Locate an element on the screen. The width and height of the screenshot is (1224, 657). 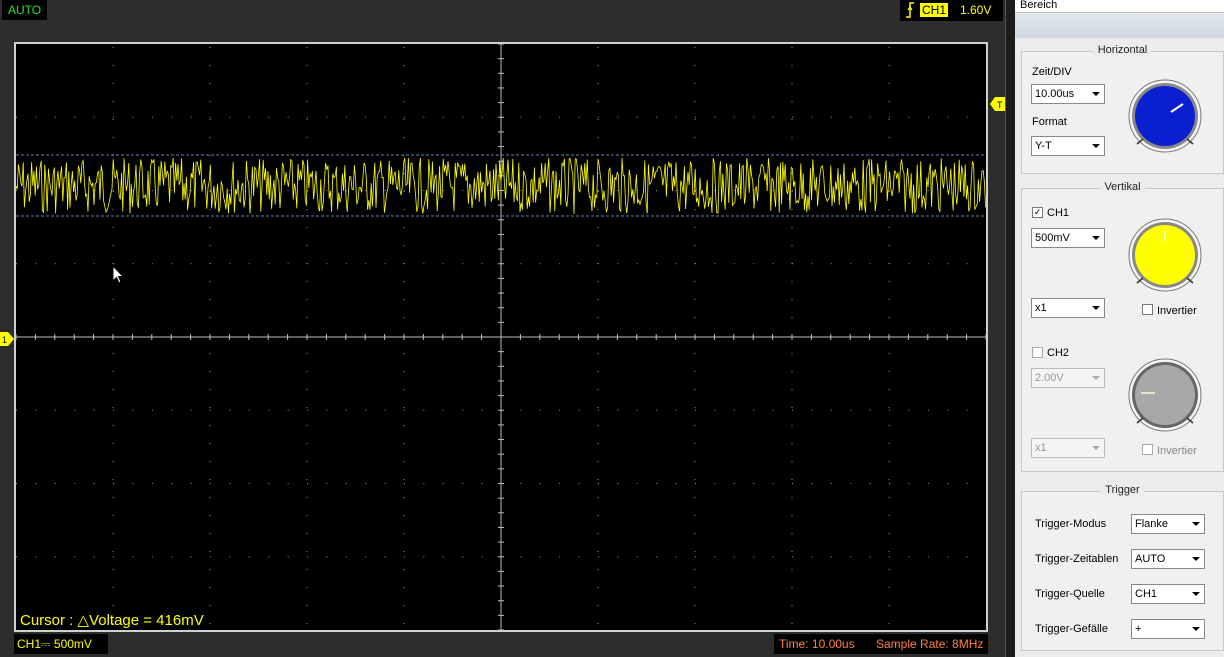
trigger-status: CH1 1.60V is located at coordinates (951, 10).